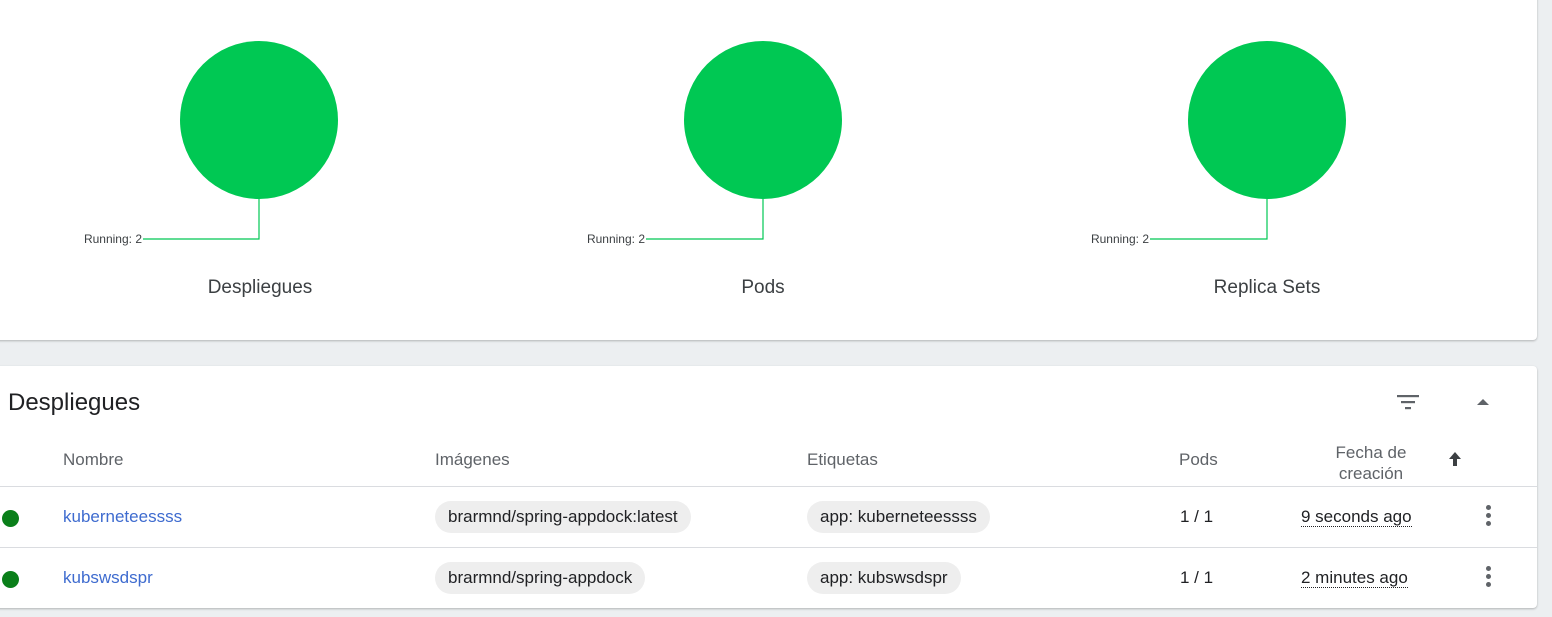 The width and height of the screenshot is (1552, 617). Describe the element at coordinates (1483, 402) in the screenshot. I see `arrow-drop-up-icon` at that location.